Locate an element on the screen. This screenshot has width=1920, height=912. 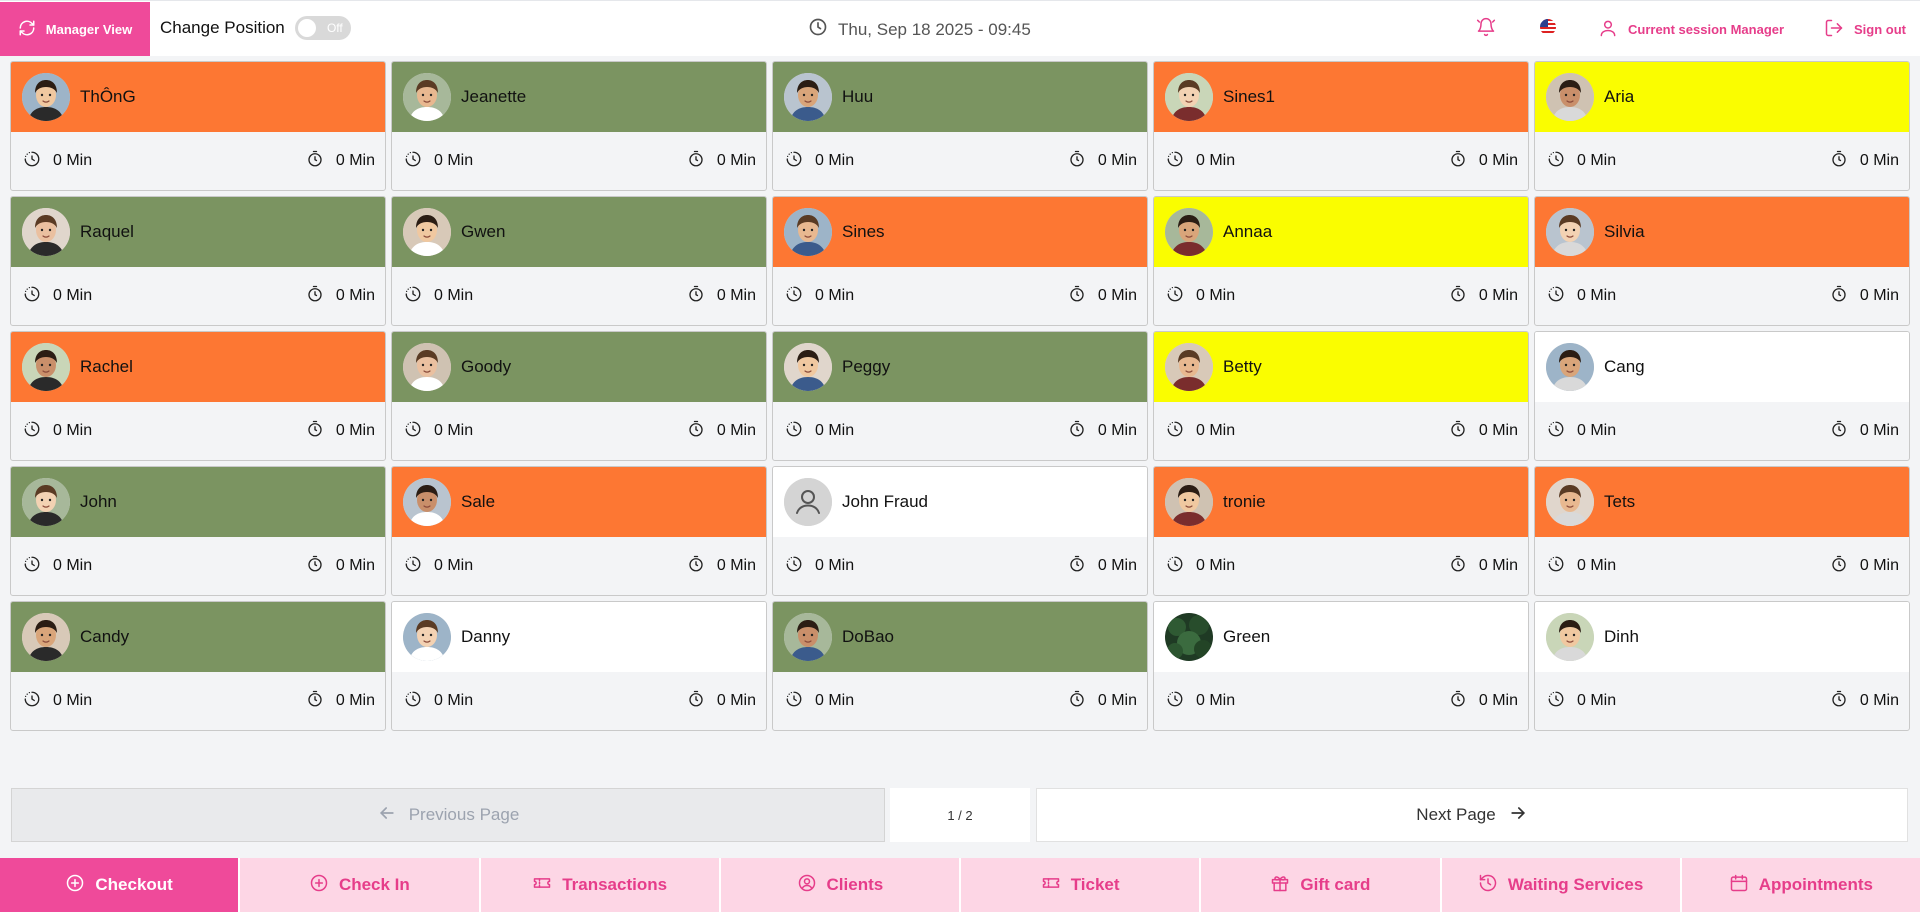
staff-name: Raquel is located at coordinates (107, 231).